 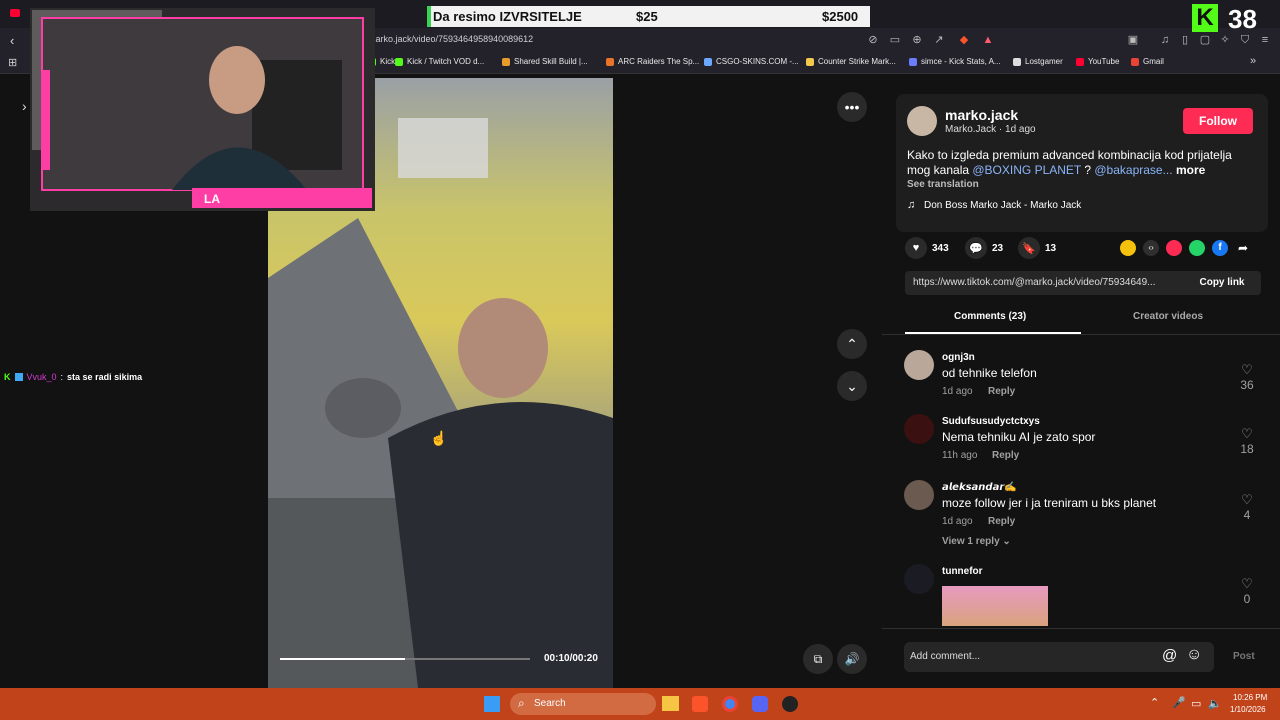 I want to click on windows-start-icon, so click(x=492, y=704).